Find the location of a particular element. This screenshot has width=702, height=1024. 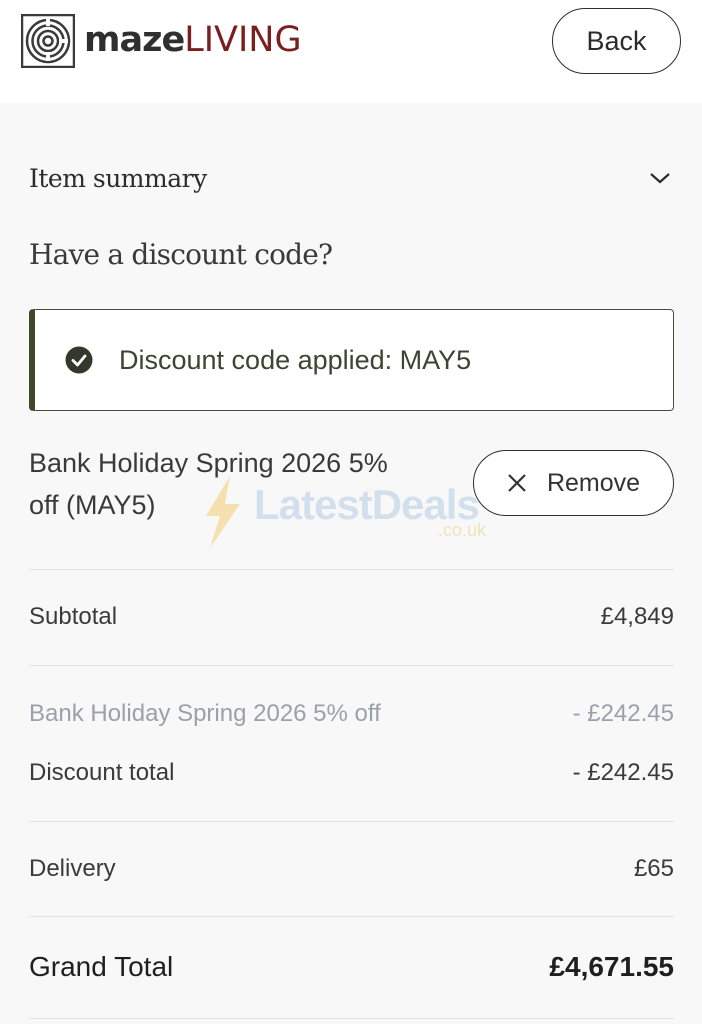

chevron-down-icon is located at coordinates (660, 178).